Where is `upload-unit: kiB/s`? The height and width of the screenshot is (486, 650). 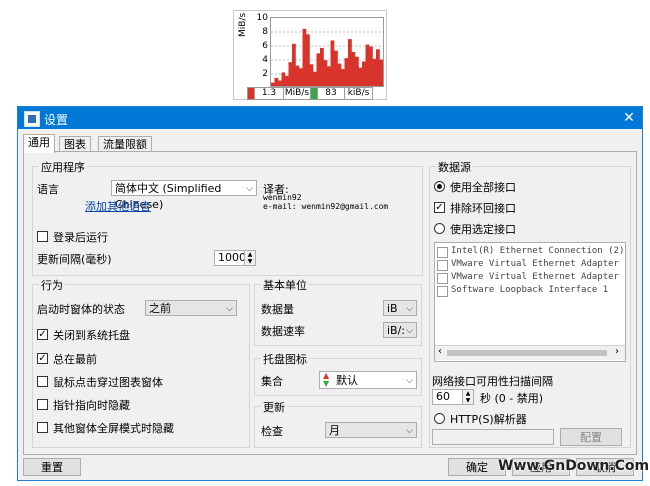
upload-unit: kiB/s is located at coordinates (358, 93).